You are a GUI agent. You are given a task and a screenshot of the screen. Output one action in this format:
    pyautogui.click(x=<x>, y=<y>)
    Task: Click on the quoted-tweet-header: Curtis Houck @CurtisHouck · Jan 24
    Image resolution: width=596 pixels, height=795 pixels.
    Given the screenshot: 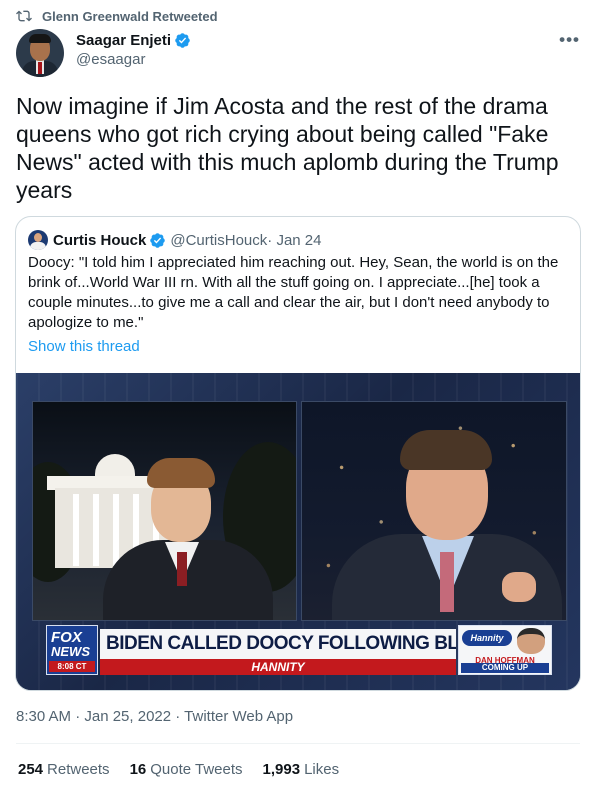 What is the action you would take?
    pyautogui.click(x=174, y=240)
    